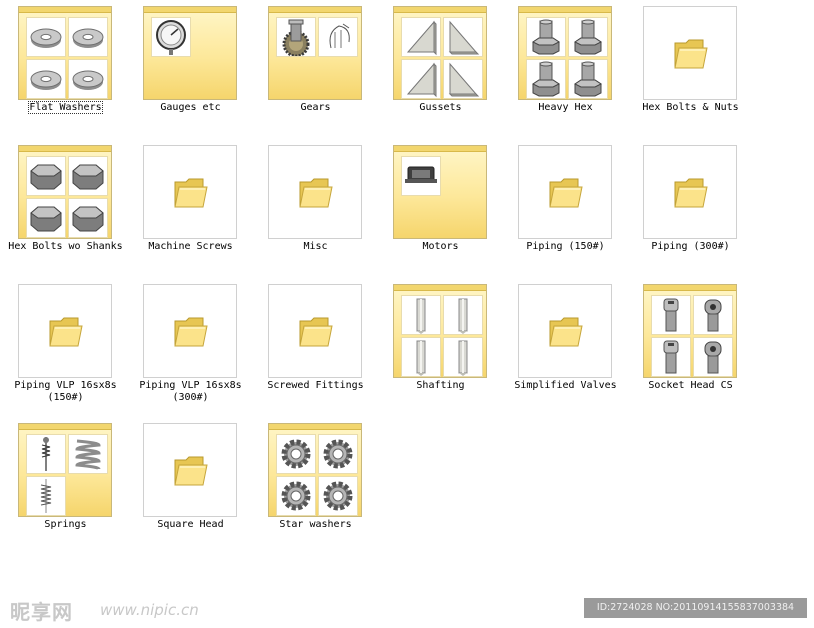  I want to click on folder-label-text: Hex Bolts wo Shanks, so click(65, 246).